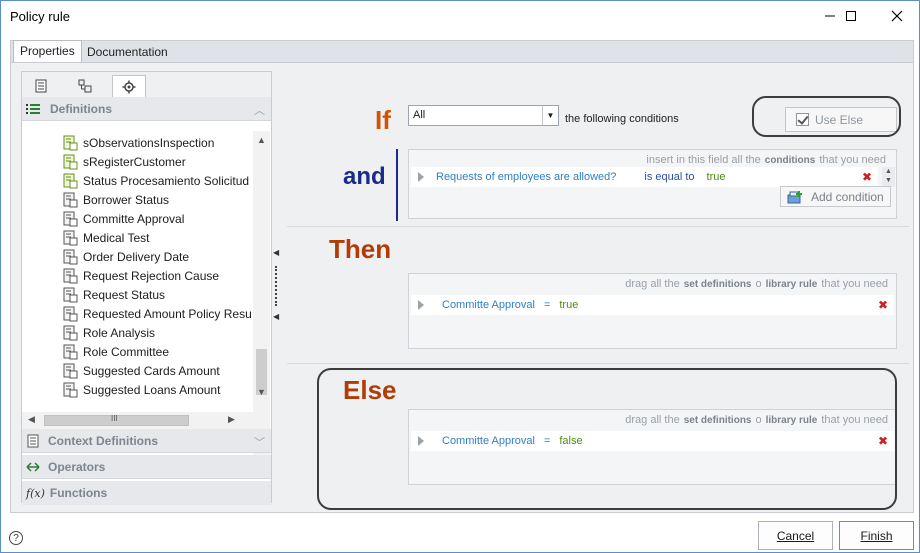  I want to click on section-functions: f(x) Functions, so click(146, 493).